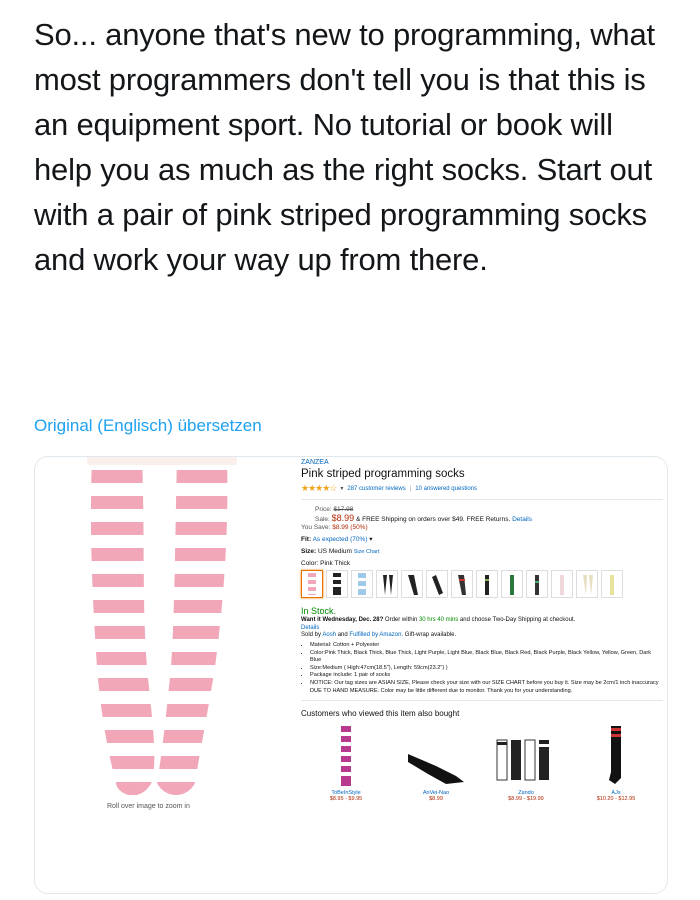 Image resolution: width=700 pixels, height=900 pixels. What do you see at coordinates (616, 799) in the screenshot?
I see `also-bought-price: $10.20 - $12.95` at bounding box center [616, 799].